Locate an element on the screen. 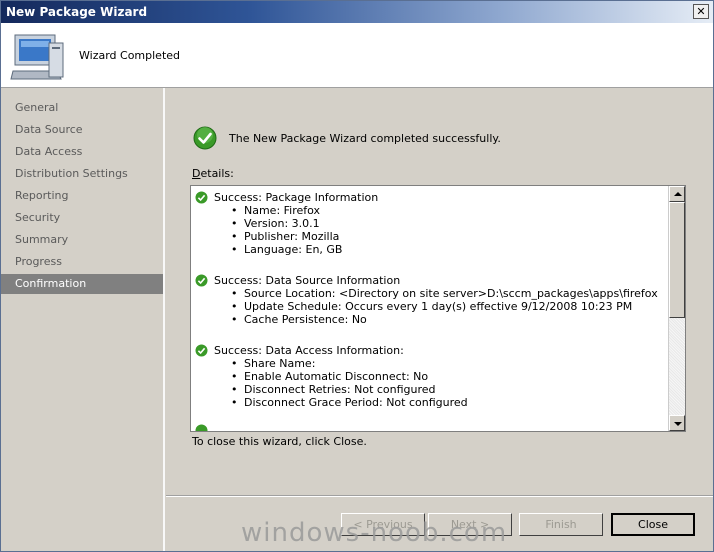  scroll-up-button is located at coordinates (677, 194).